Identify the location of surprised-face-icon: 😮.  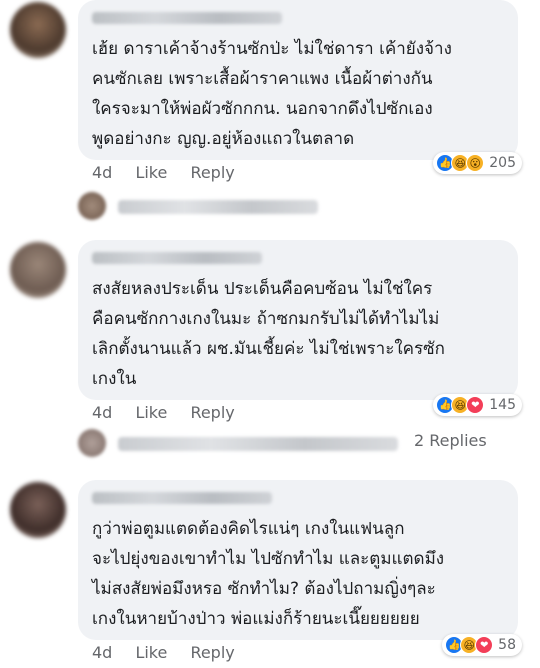
(475, 163).